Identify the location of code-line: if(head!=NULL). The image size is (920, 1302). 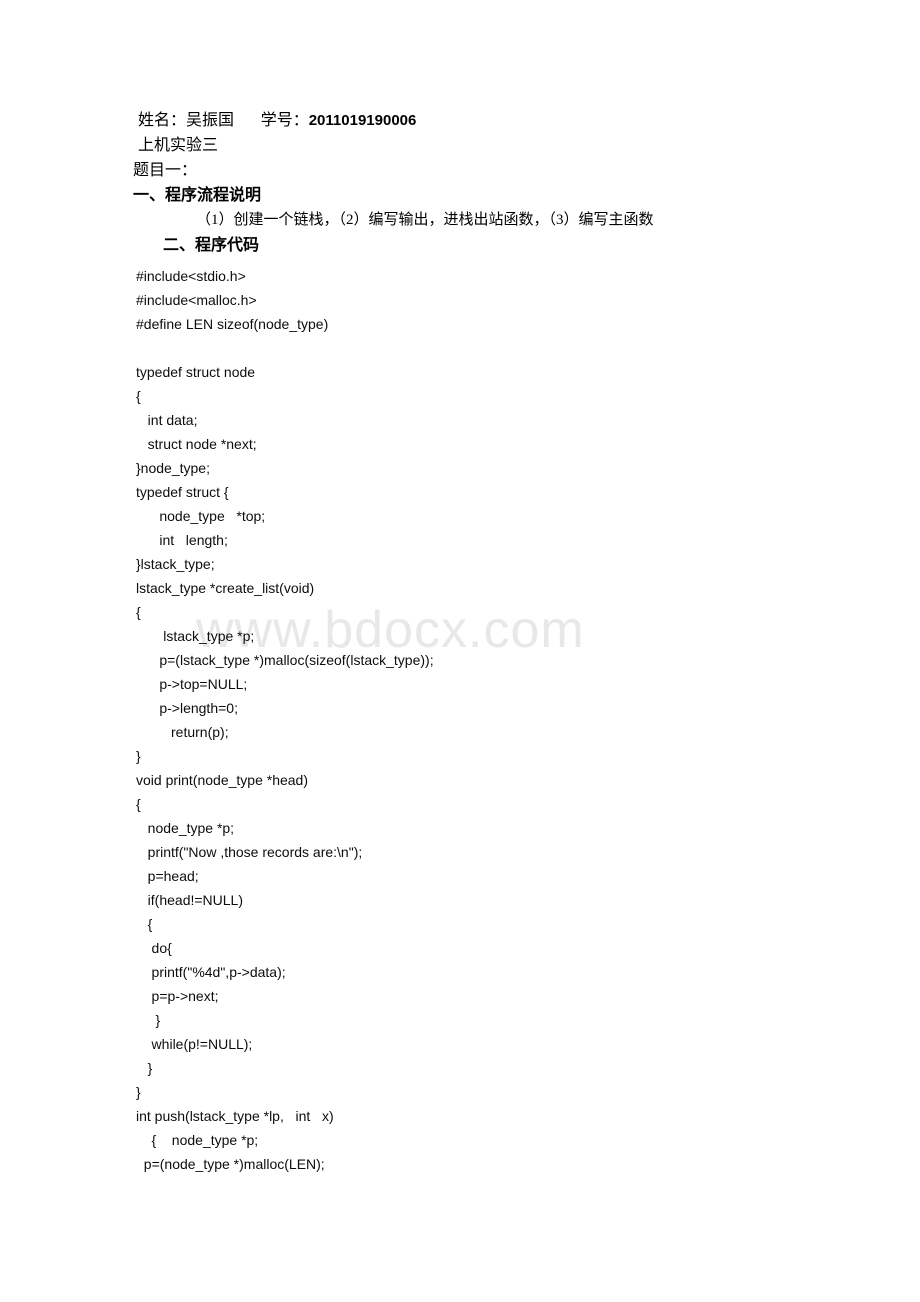
(189, 900).